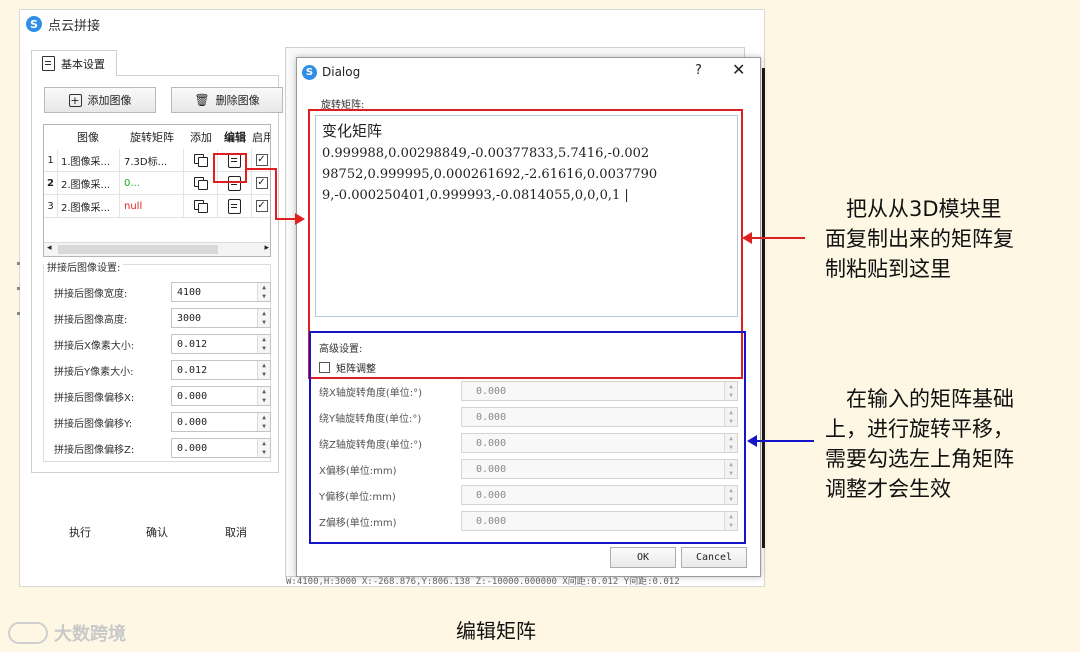 The height and width of the screenshot is (652, 1080). I want to click on row-matrix: null, so click(152, 206).